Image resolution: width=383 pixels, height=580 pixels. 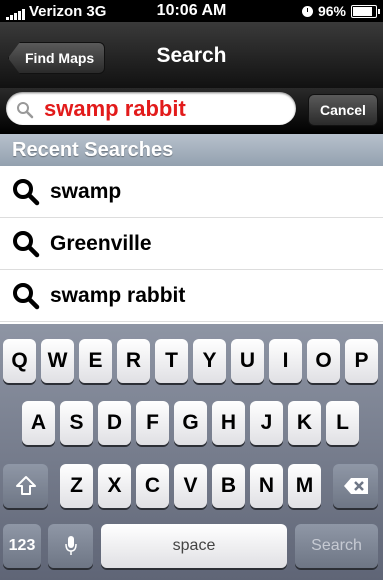 I want to click on key-b: B, so click(x=228, y=486).